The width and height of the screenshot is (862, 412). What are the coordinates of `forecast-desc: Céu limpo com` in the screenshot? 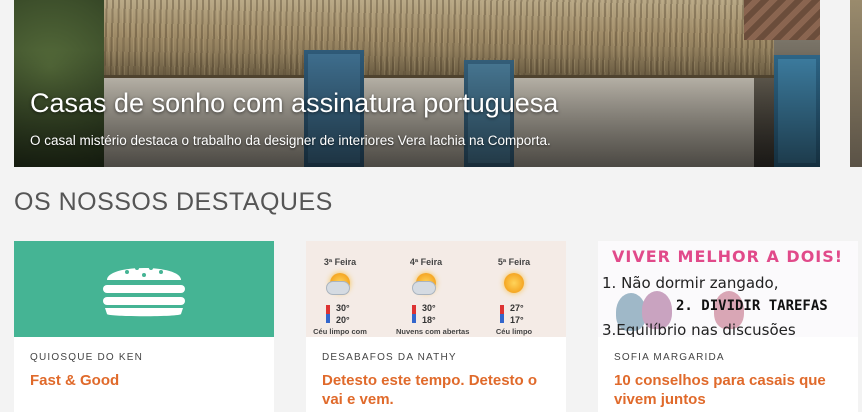 It's located at (340, 331).